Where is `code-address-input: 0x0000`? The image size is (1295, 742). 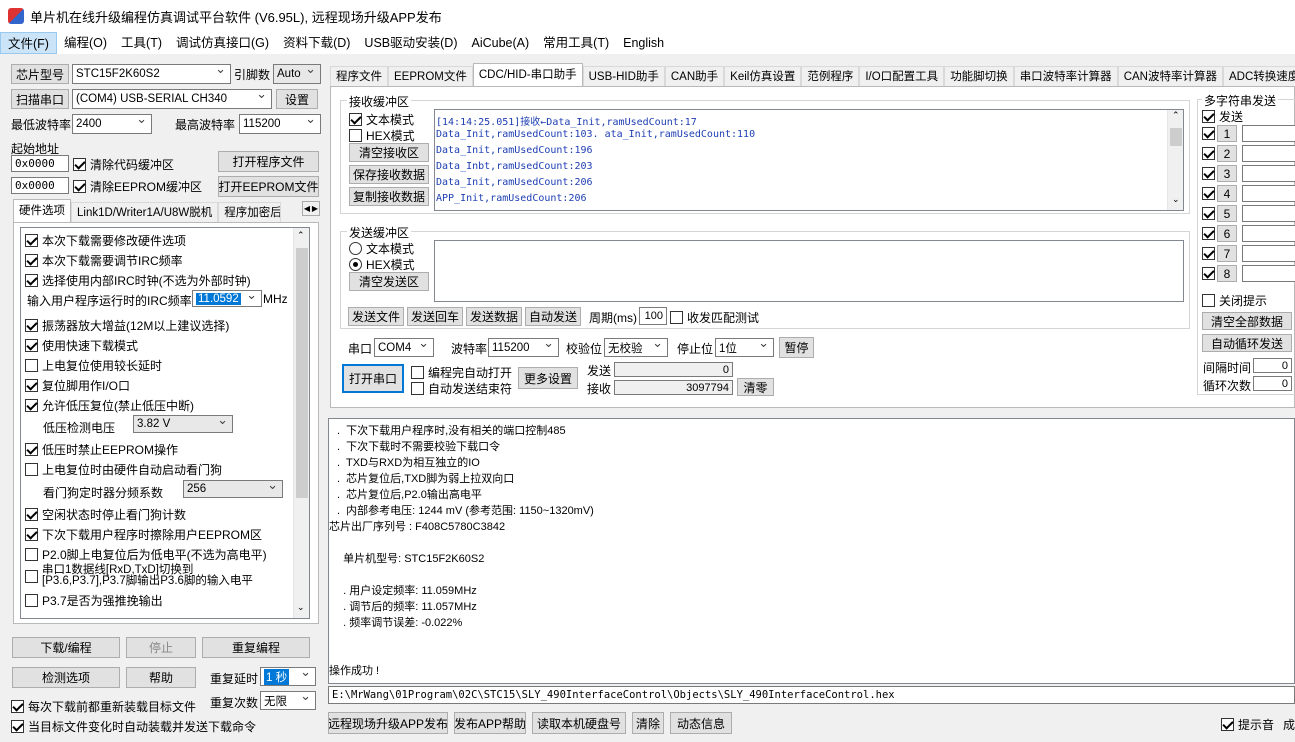
code-address-input: 0x0000 is located at coordinates (40, 163).